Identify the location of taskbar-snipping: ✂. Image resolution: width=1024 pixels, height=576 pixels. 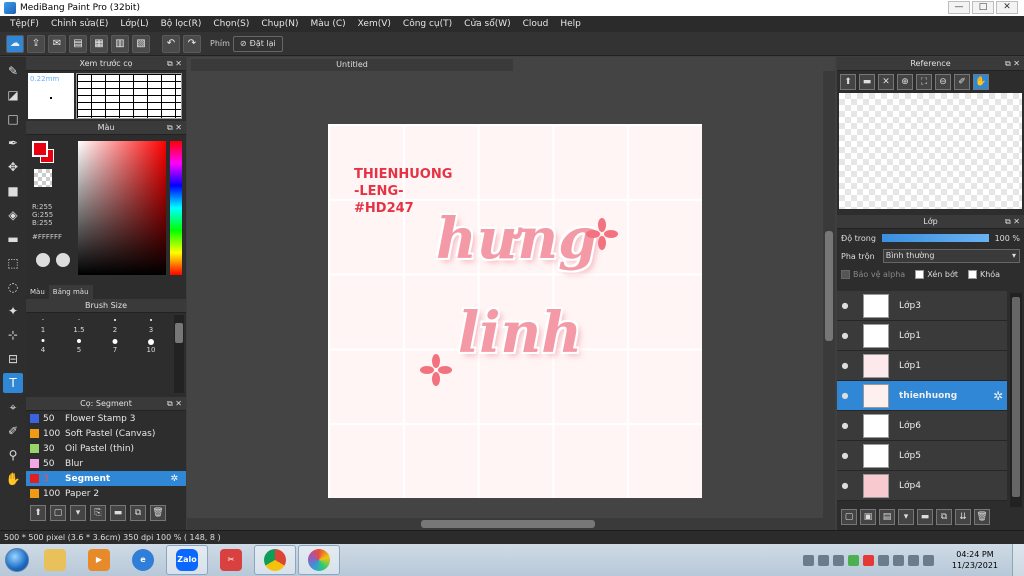
(231, 560).